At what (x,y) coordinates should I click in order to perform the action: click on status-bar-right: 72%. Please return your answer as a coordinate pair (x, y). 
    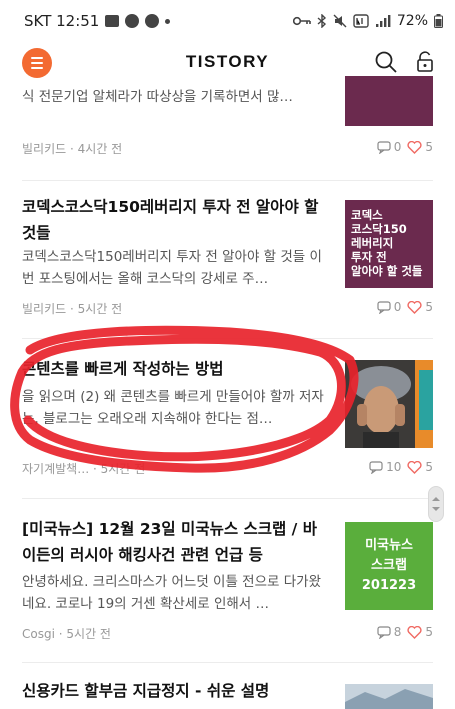
    Looking at the image, I should click on (367, 21).